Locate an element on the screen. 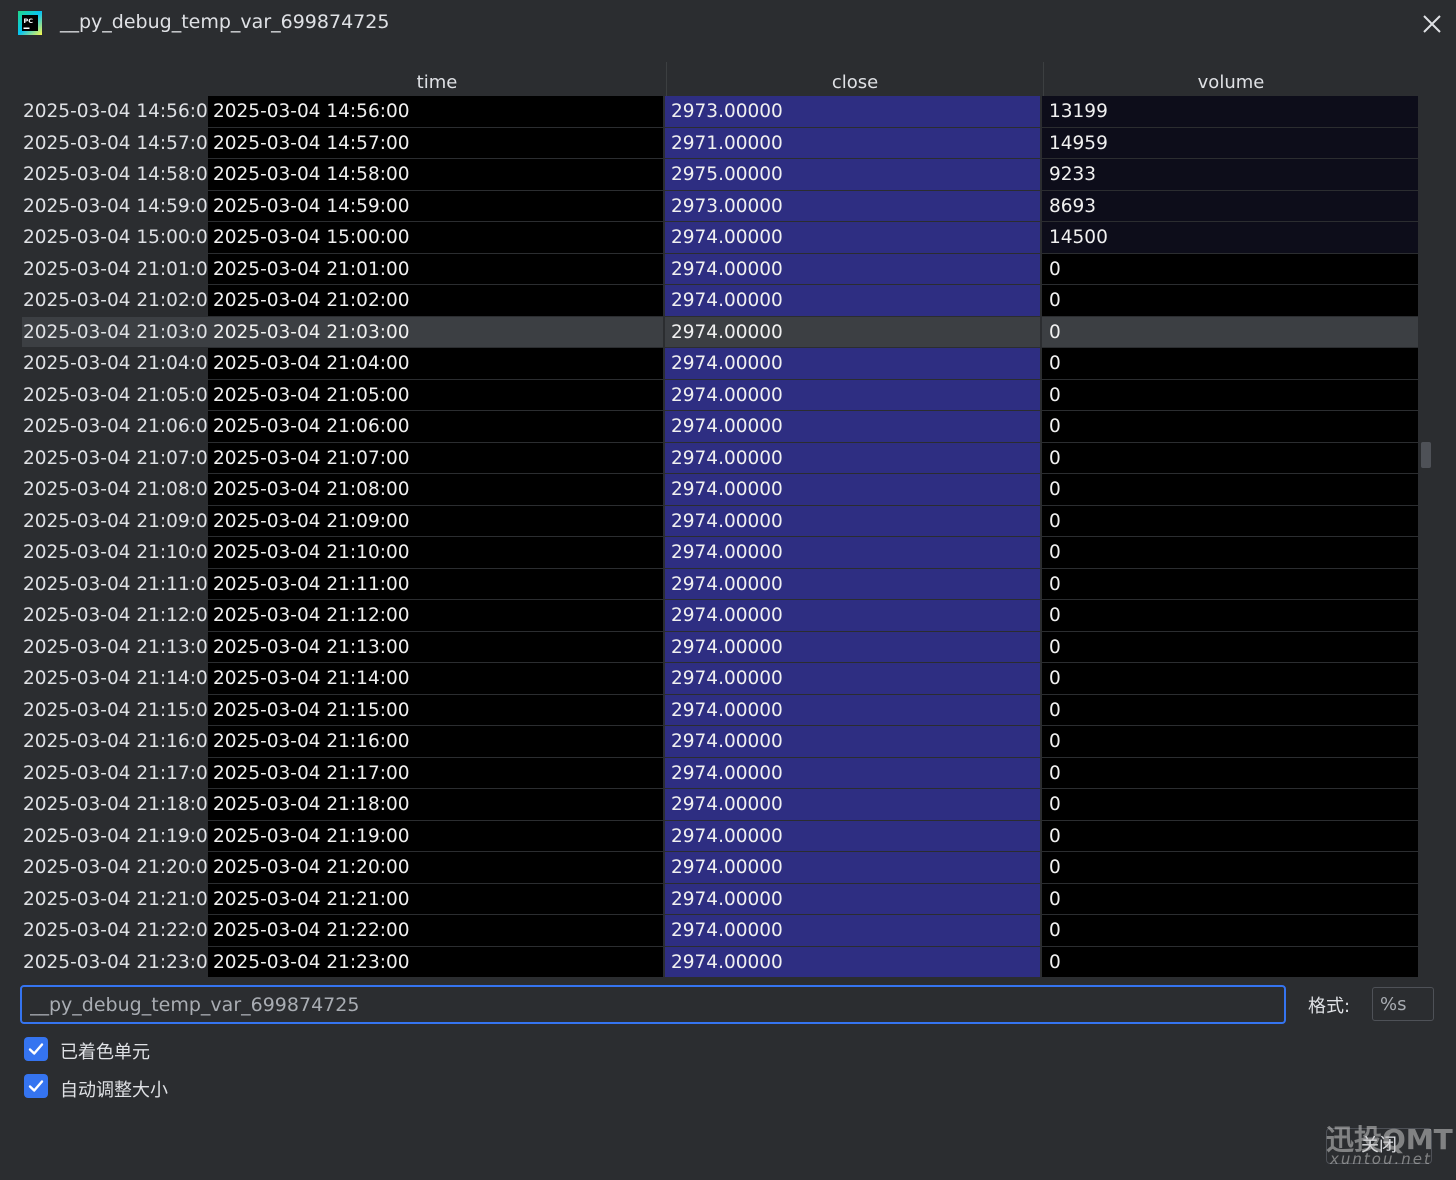 The height and width of the screenshot is (1180, 1456). time-cell: 2025-03-04 14:57:00 is located at coordinates (436, 143).